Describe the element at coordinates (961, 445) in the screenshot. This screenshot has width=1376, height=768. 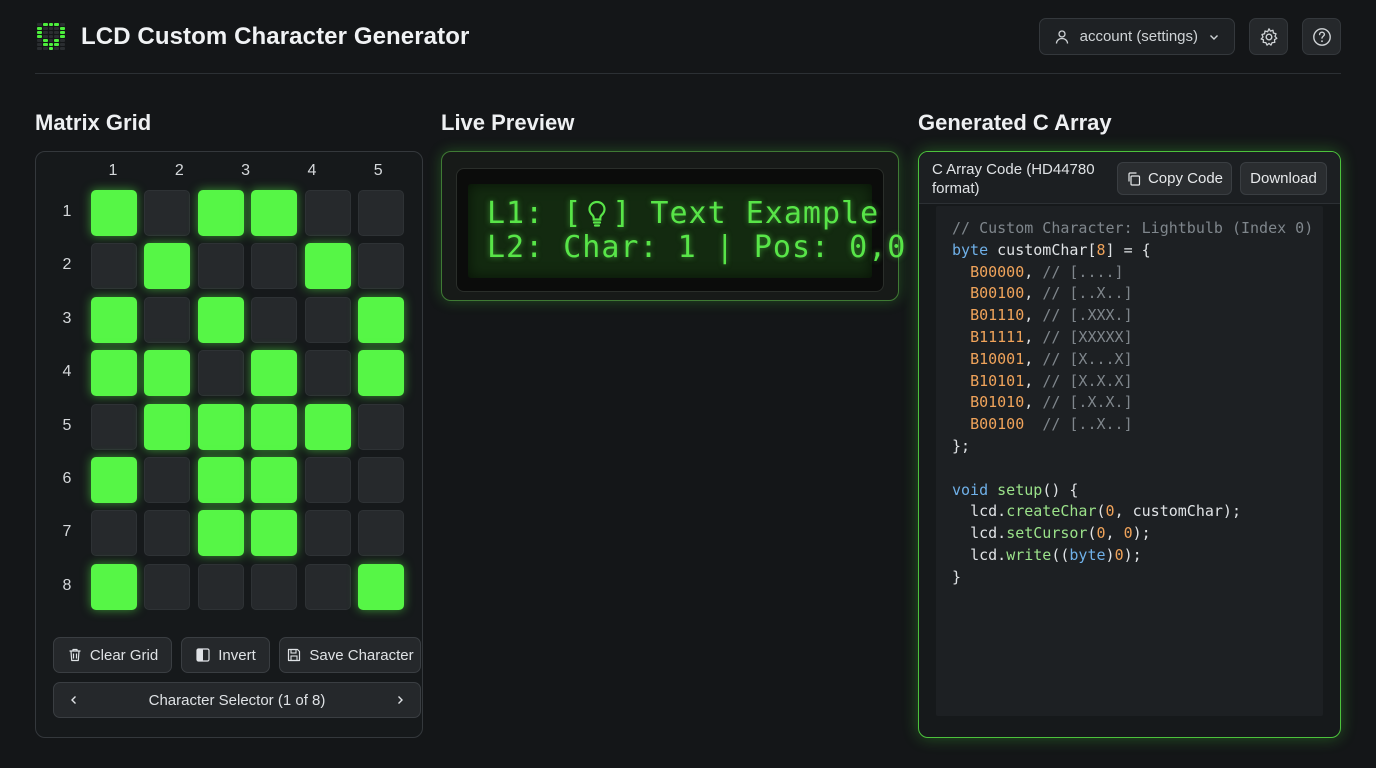
I see `code-line: };` at that location.